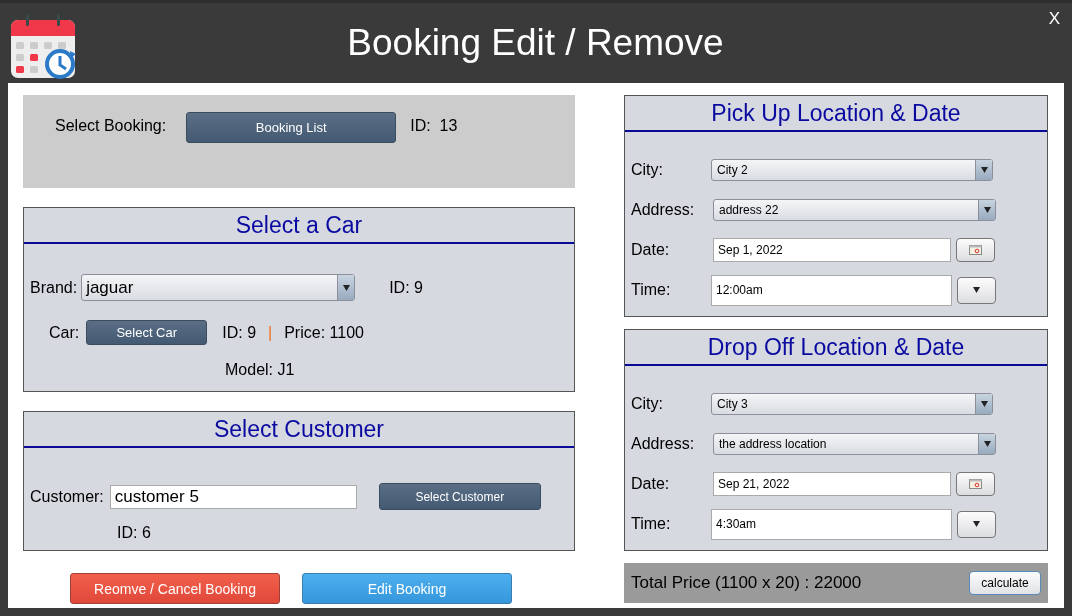  What do you see at coordinates (746, 583) in the screenshot?
I see `total-price-label: Total Price (1100 x 20) : 22000` at bounding box center [746, 583].